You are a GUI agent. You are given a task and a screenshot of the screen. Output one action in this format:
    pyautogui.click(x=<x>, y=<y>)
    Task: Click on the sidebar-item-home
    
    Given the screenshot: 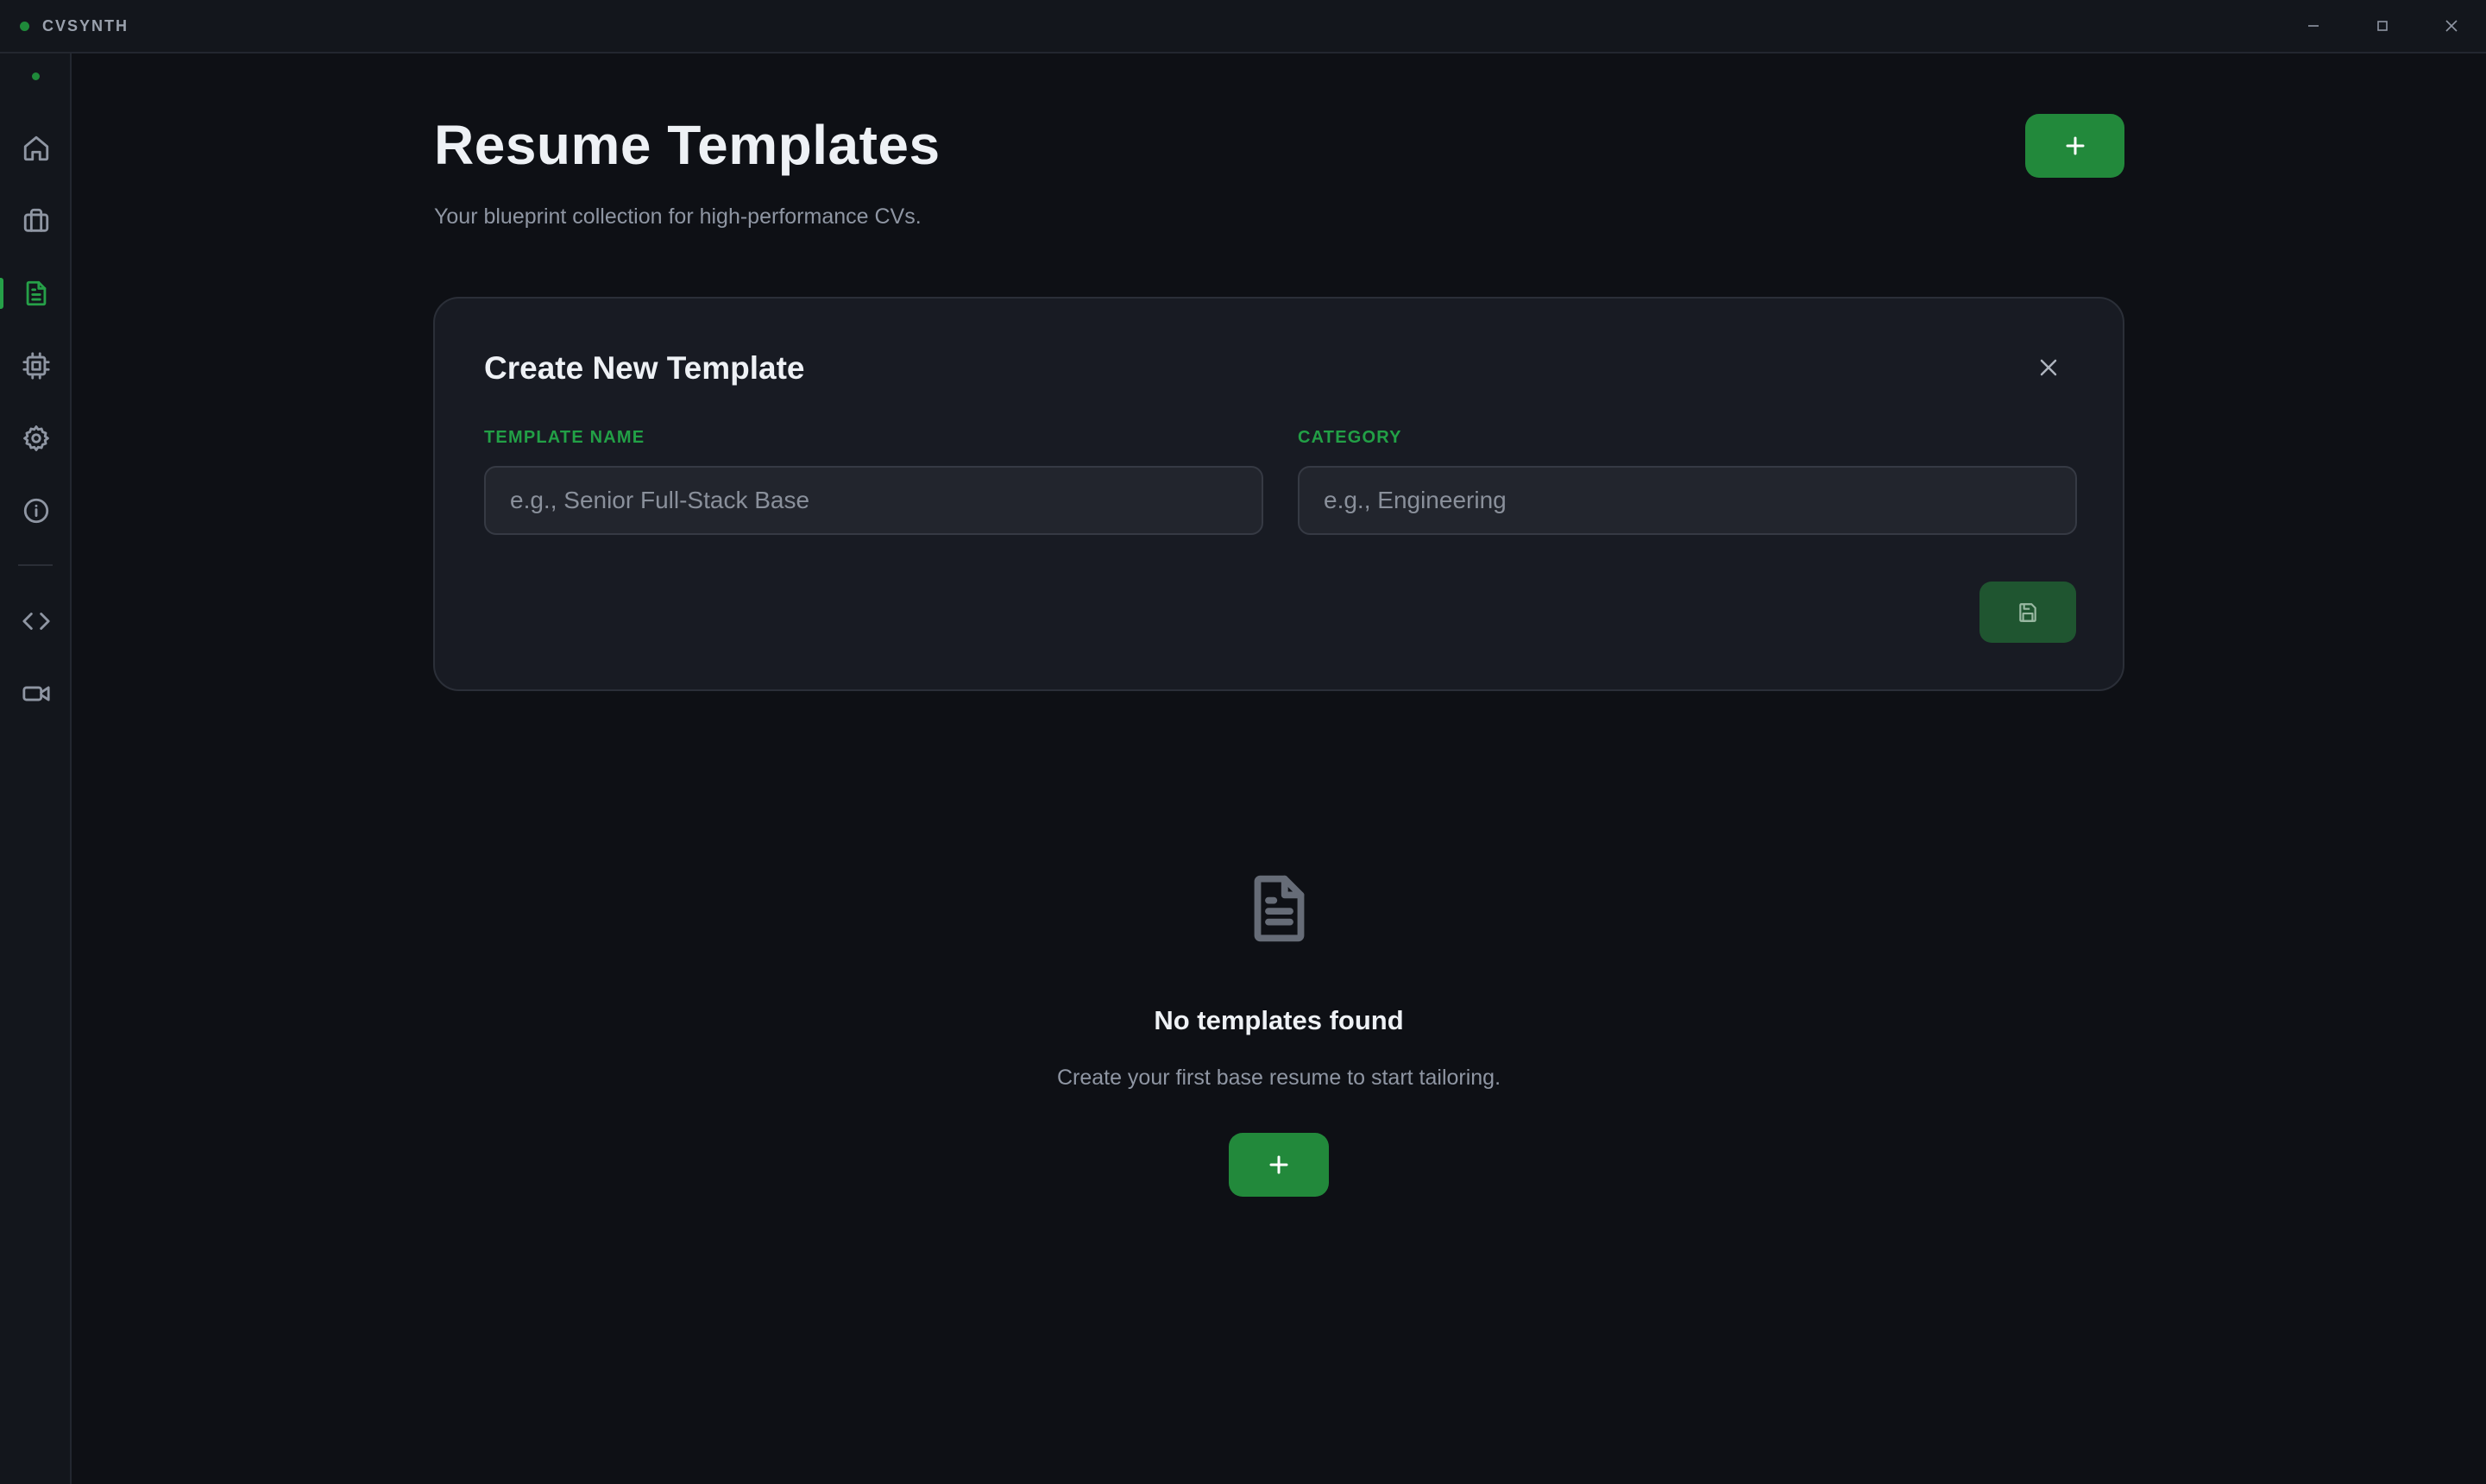 What is the action you would take?
    pyautogui.click(x=36, y=148)
    